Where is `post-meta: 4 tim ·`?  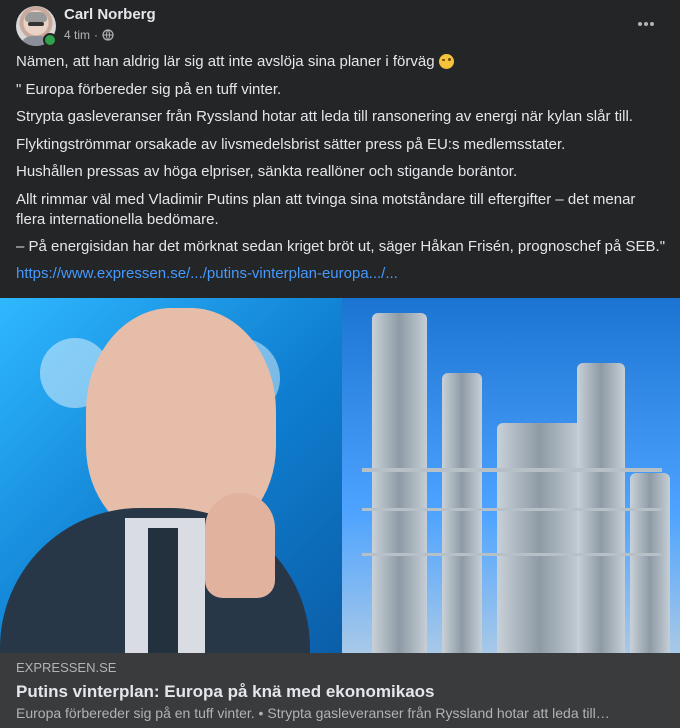 post-meta: 4 tim · is located at coordinates (89, 35).